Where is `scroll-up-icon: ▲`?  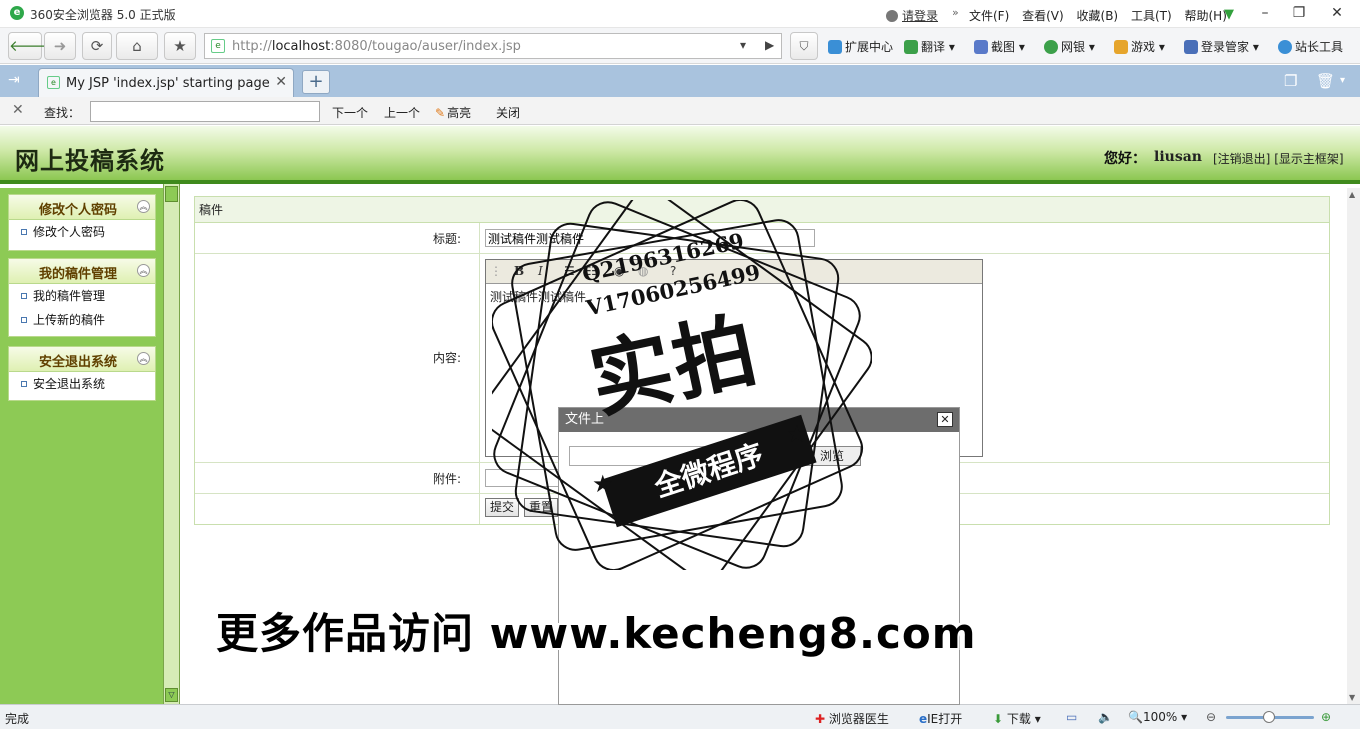
scroll-up-icon: ▲ is located at coordinates (1352, 194).